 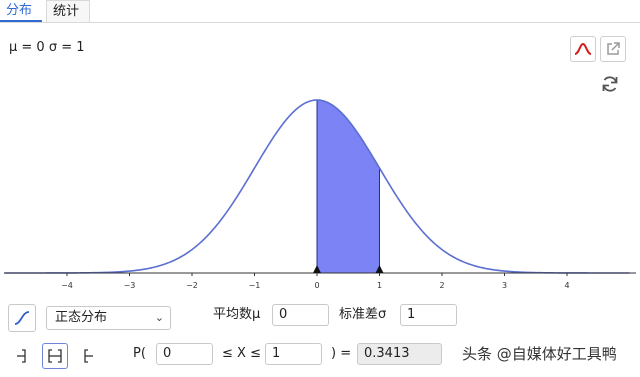 I want to click on distribution-select-value: 正态分布, so click(x=81, y=317).